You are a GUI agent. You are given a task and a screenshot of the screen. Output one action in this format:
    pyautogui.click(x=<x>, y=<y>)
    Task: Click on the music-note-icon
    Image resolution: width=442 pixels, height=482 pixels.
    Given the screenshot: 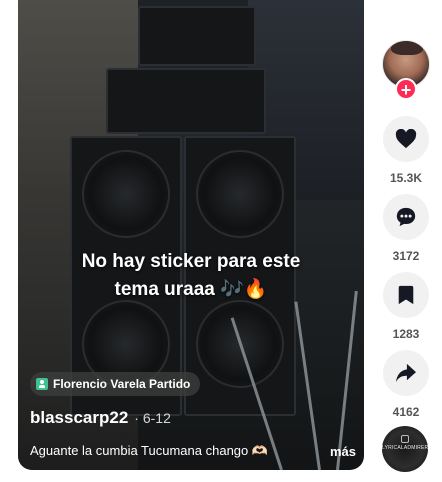 What is the action you would take?
    pyautogui.click(x=405, y=439)
    